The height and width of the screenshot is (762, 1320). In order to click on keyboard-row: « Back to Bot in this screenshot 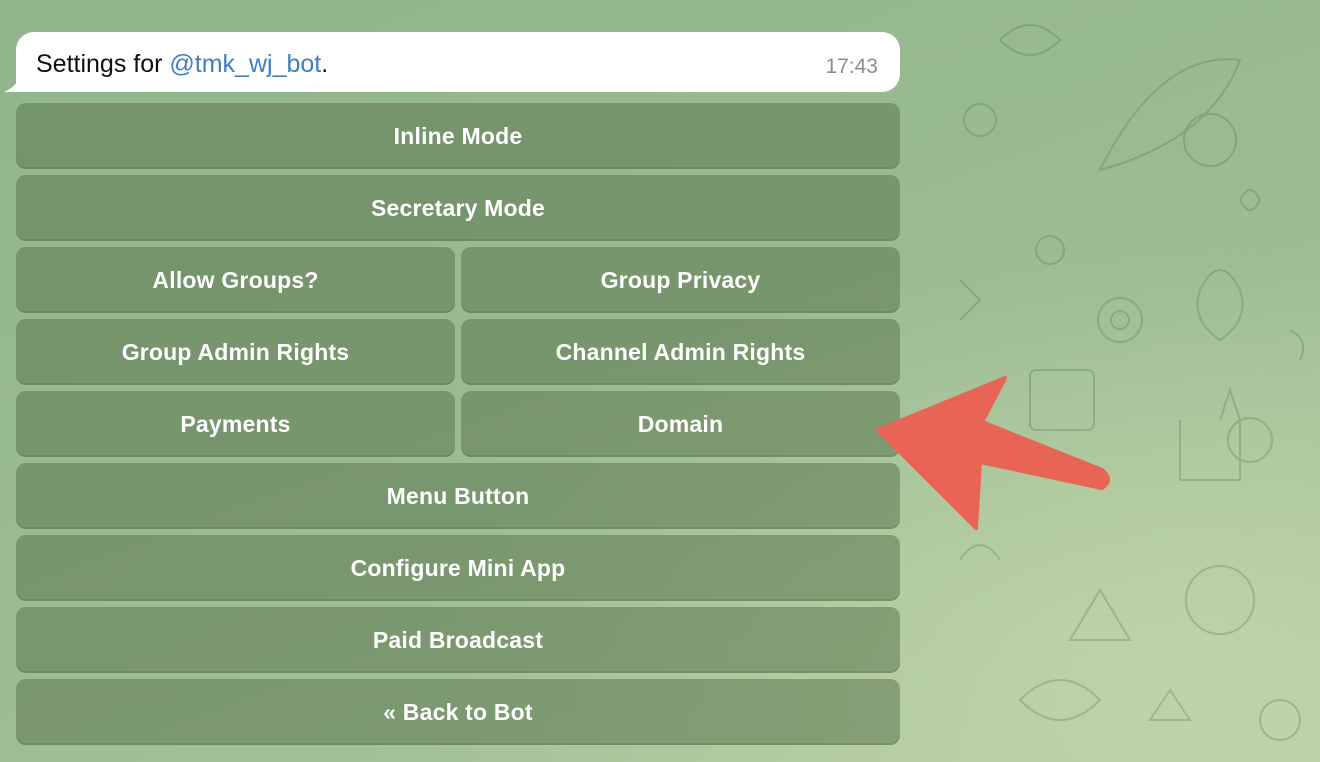, I will do `click(458, 712)`.